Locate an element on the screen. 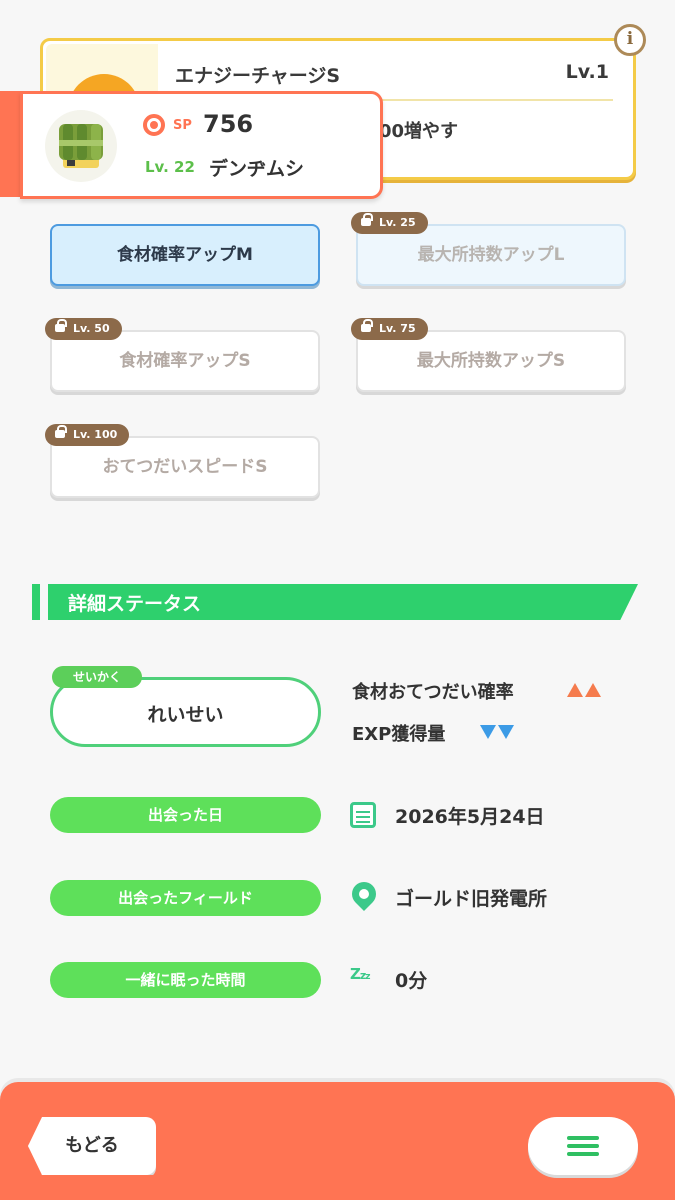 The height and width of the screenshot is (1200, 675). stat-up-icon is located at coordinates (585, 691).